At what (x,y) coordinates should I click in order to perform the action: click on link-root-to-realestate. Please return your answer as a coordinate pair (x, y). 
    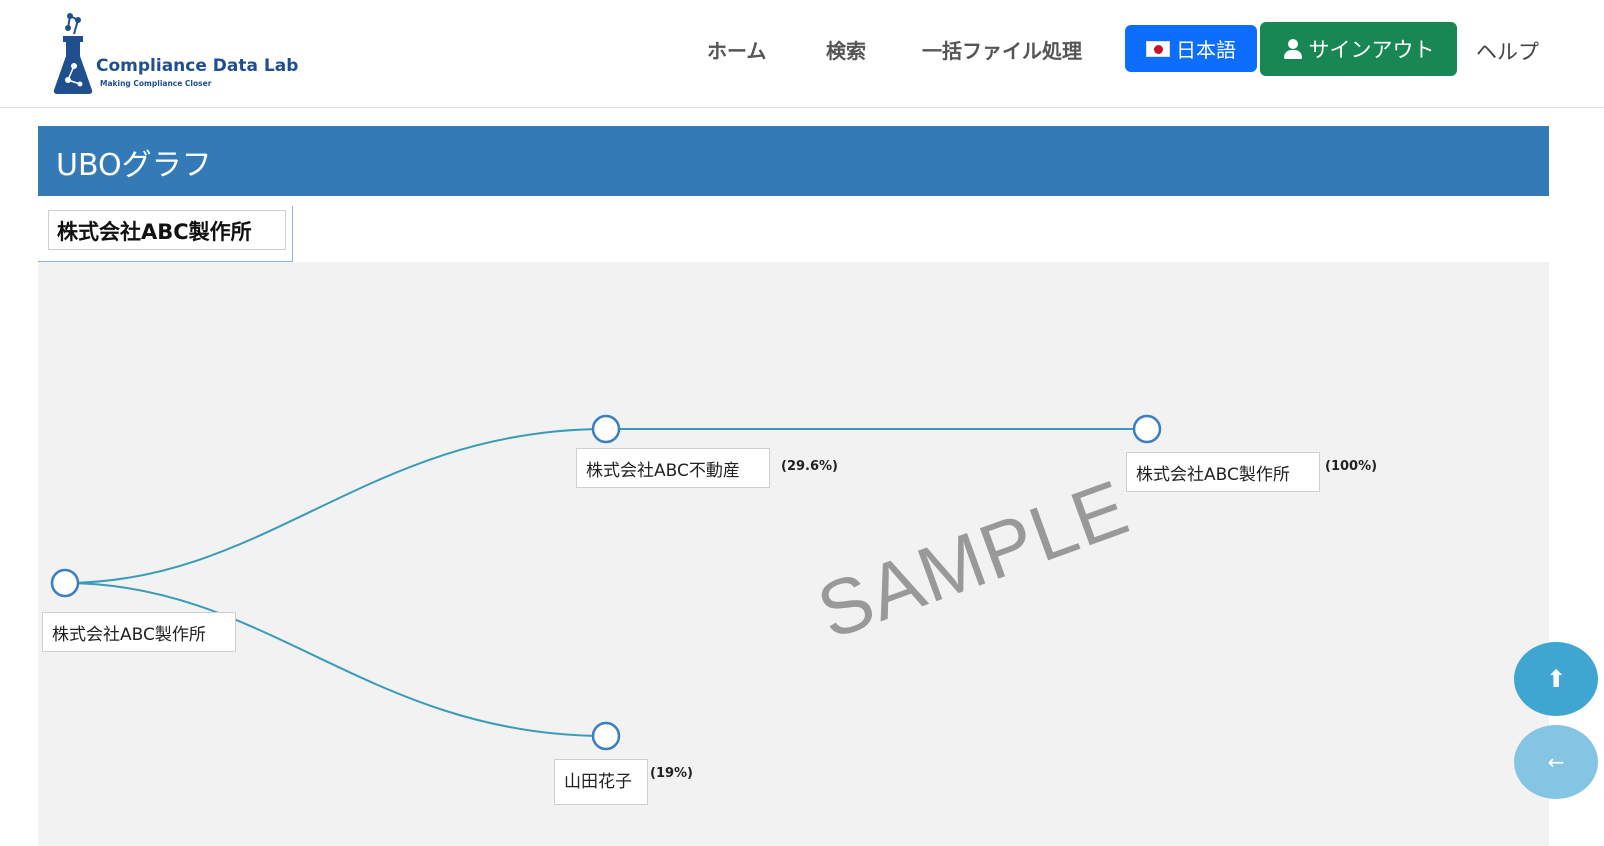
    Looking at the image, I should click on (335, 506).